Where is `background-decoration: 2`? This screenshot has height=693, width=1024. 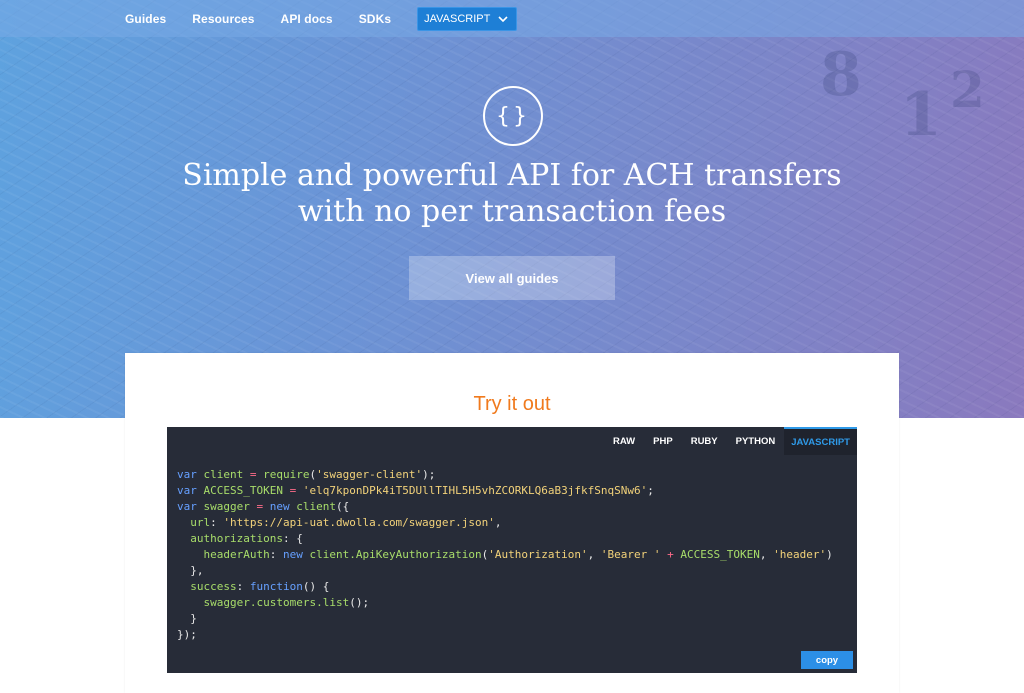 background-decoration: 2 is located at coordinates (967, 89).